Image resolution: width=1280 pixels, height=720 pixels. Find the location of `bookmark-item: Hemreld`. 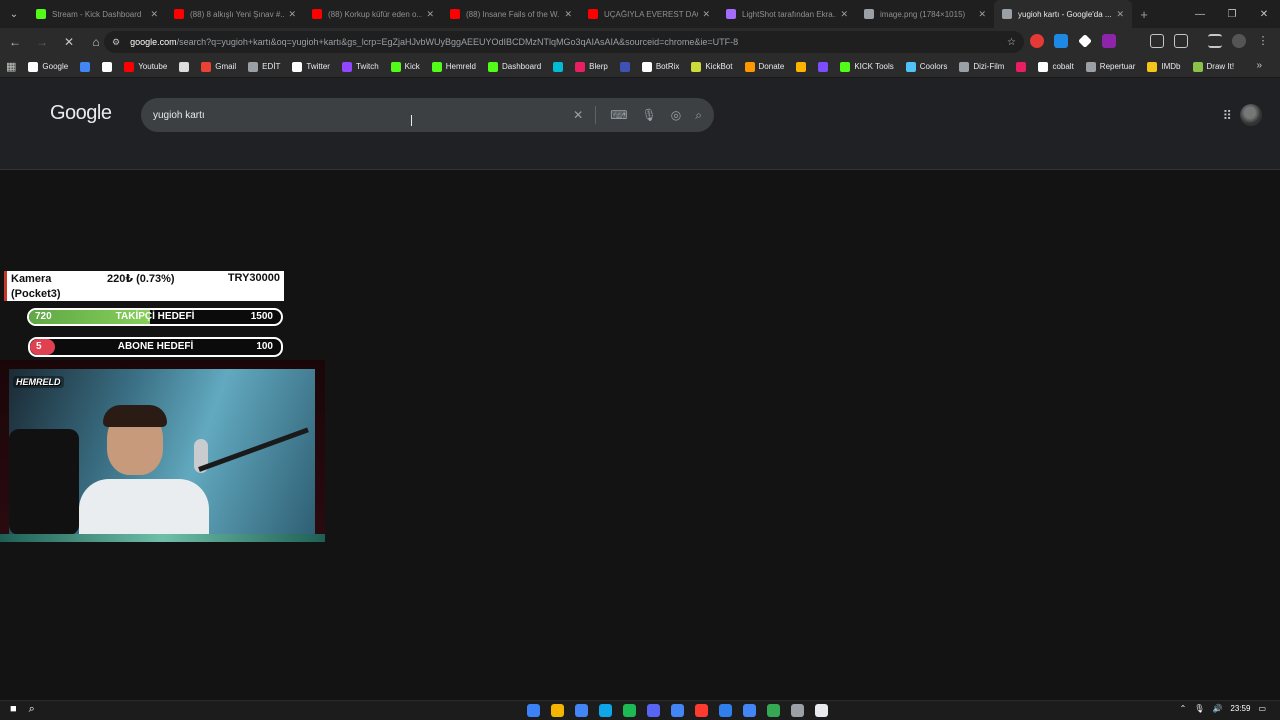

bookmark-item: Hemreld is located at coordinates (453, 66).